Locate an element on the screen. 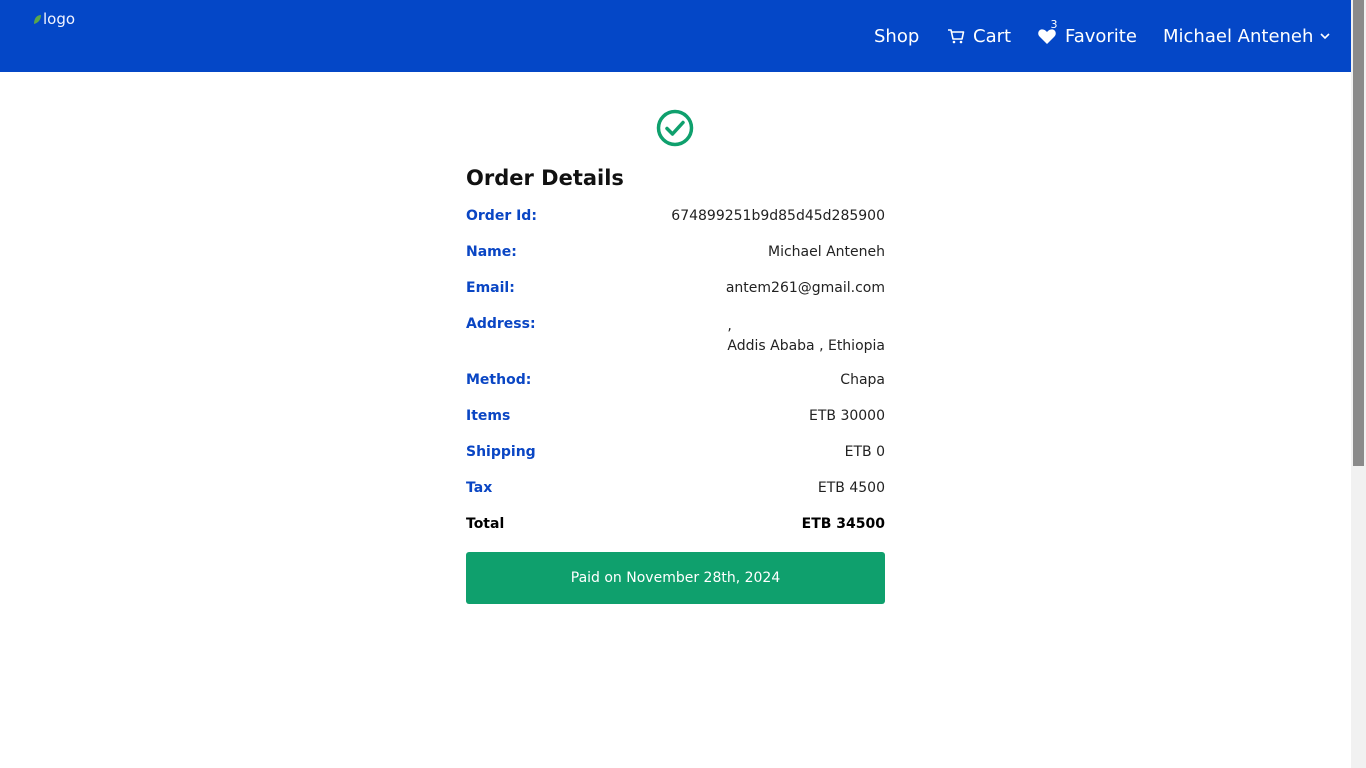 The height and width of the screenshot is (768, 1366). paid-status-banner: Paid on November 28th, 2024 is located at coordinates (675, 578).